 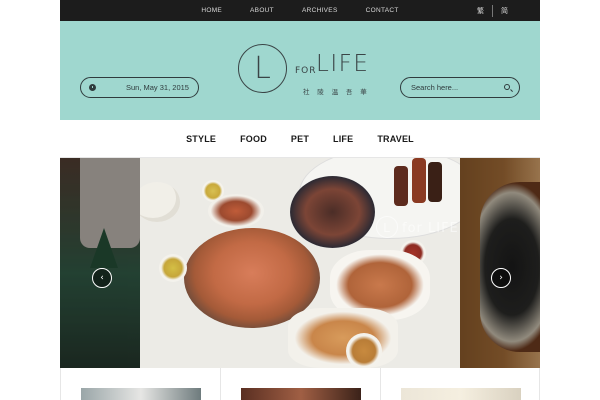 What do you see at coordinates (332, 212) in the screenshot?
I see `dish-clams` at bounding box center [332, 212].